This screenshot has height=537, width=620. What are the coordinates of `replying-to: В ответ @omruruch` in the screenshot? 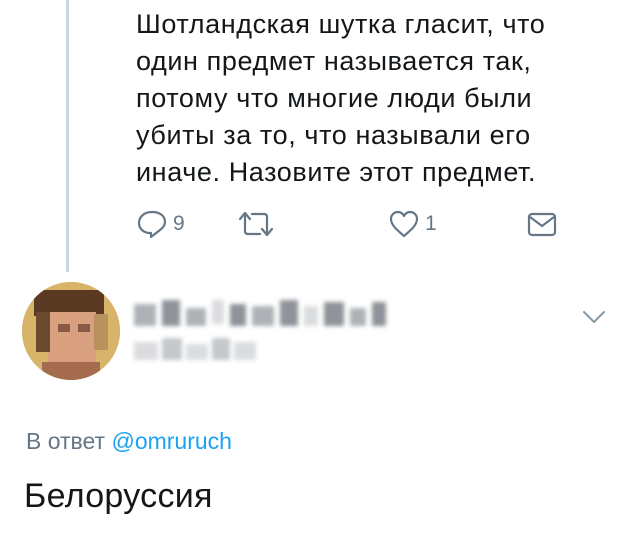 It's located at (129, 441).